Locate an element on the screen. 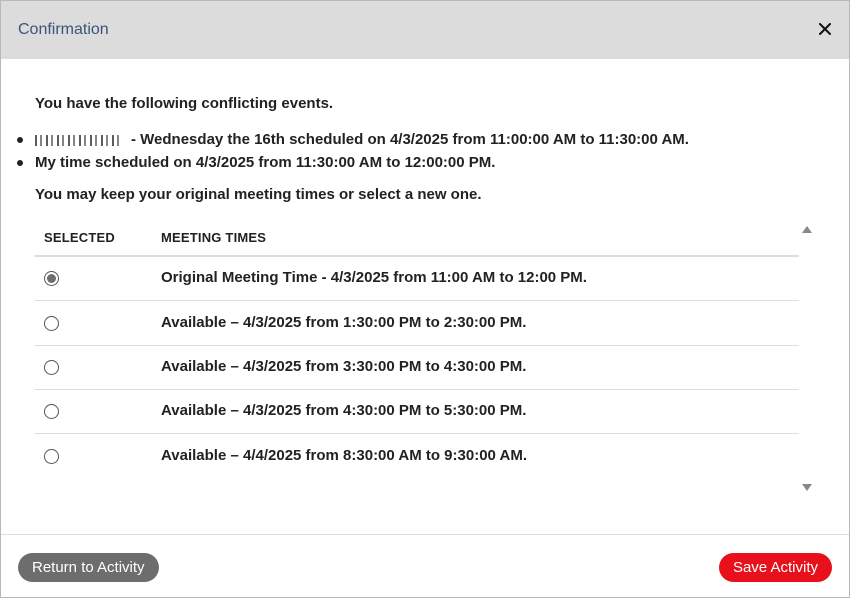 The image size is (850, 598). close-button is located at coordinates (825, 29).